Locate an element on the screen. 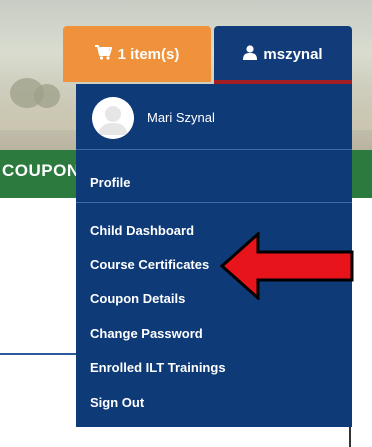  profile-user-name: Mari Szynal is located at coordinates (181, 117).